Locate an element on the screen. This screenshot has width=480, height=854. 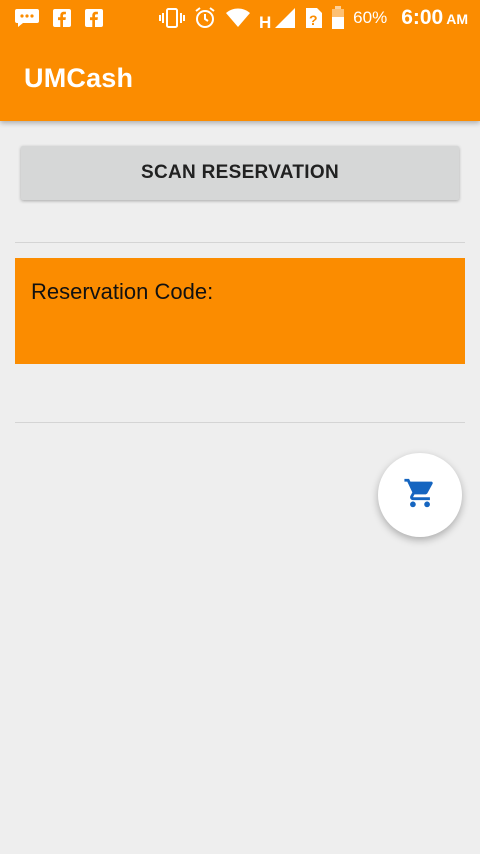
clock: 6:00 AM is located at coordinates (434, 18).